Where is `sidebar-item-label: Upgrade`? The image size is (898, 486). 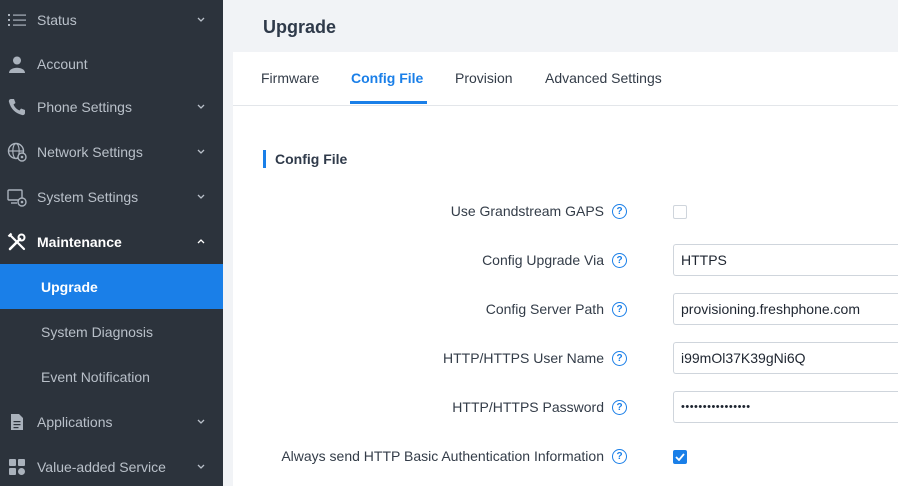
sidebar-item-label: Upgrade is located at coordinates (69, 286).